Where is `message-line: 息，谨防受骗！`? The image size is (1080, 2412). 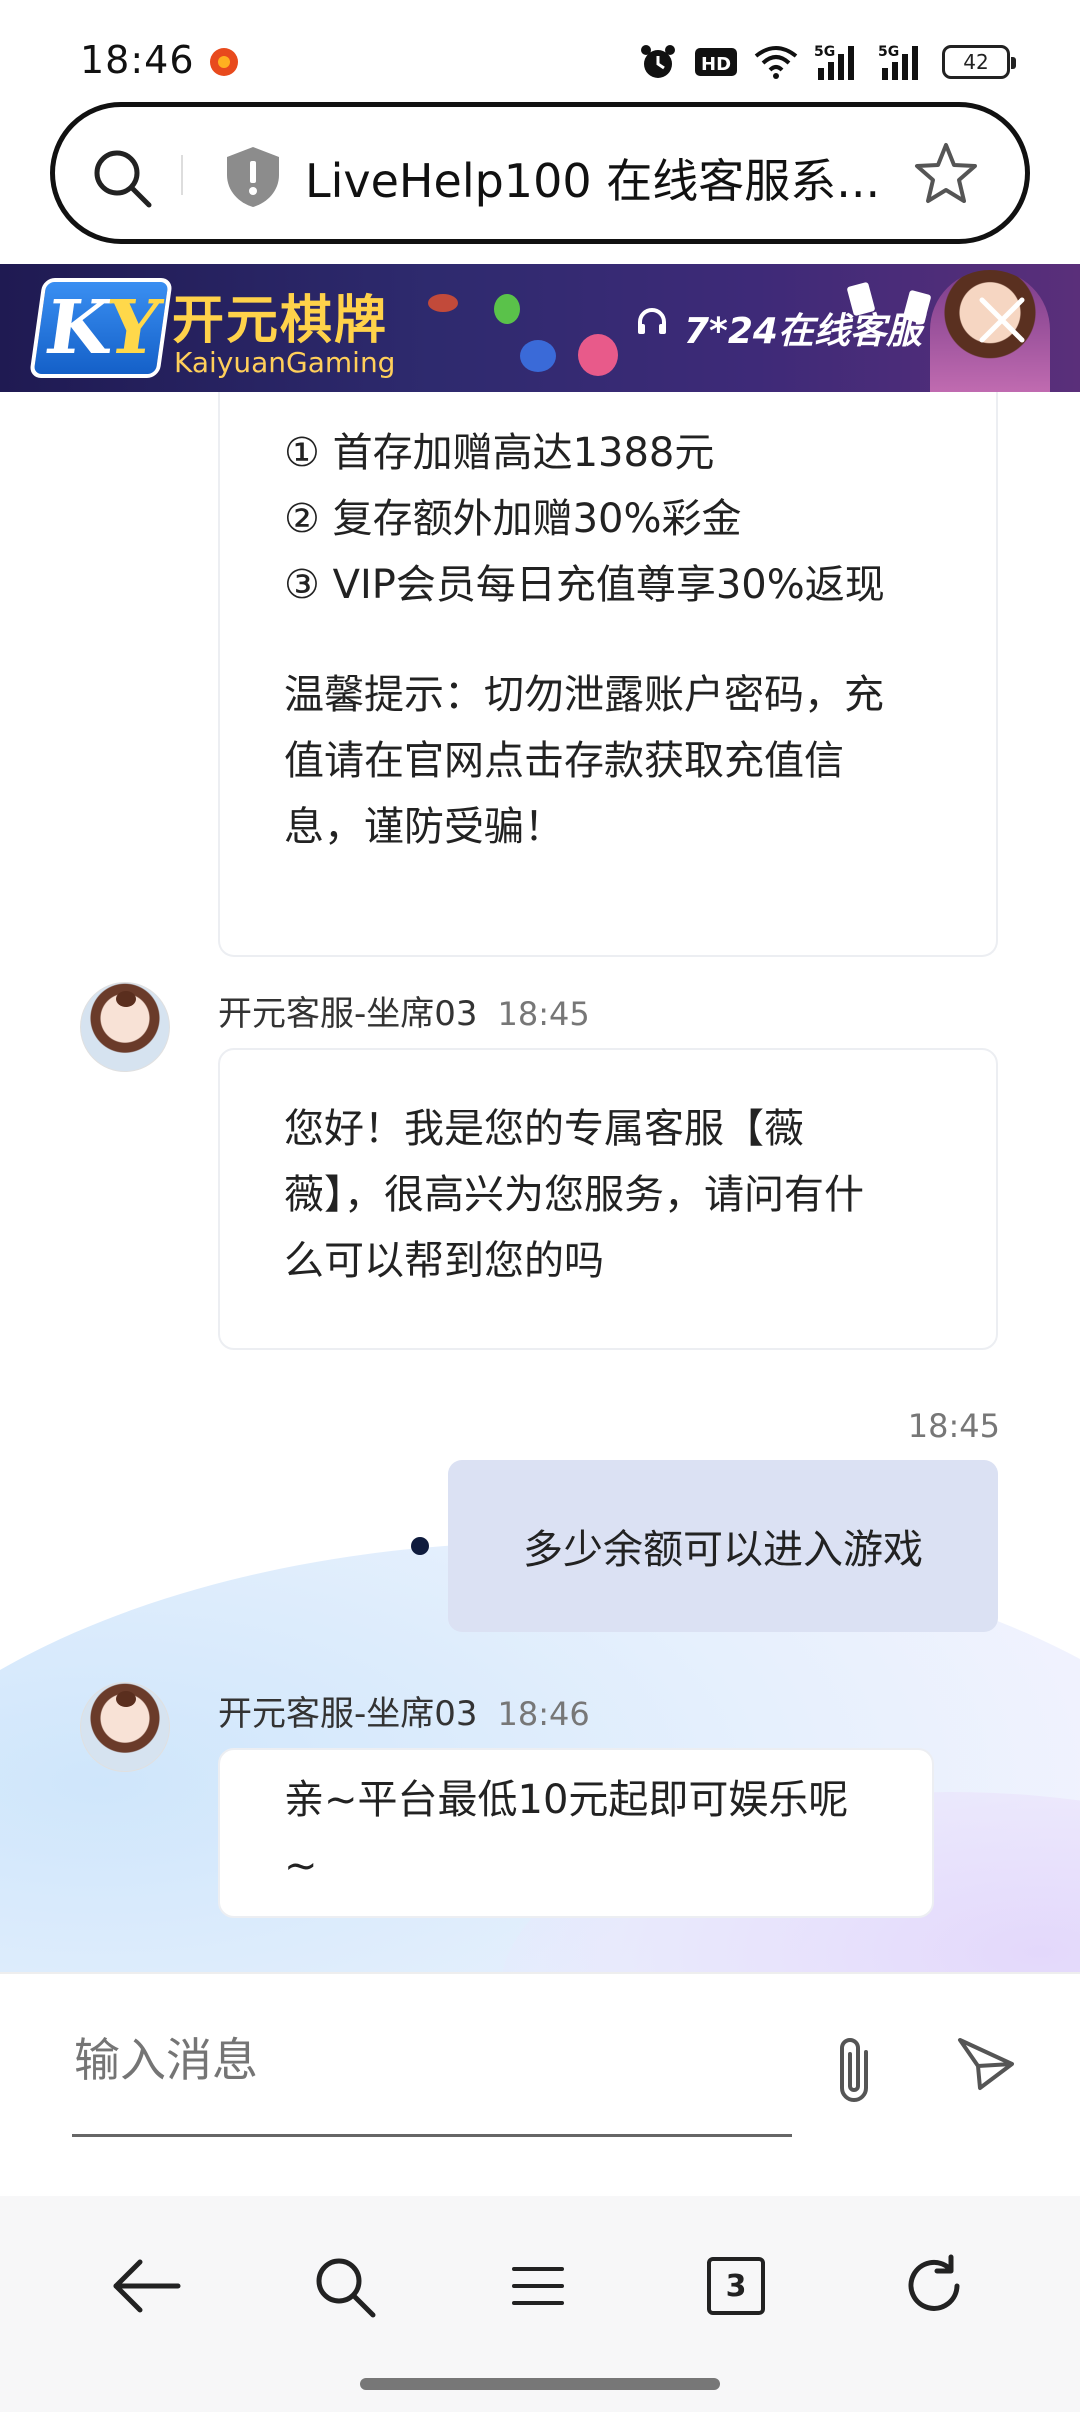
message-line: 息，谨防受骗！ is located at coordinates (424, 827).